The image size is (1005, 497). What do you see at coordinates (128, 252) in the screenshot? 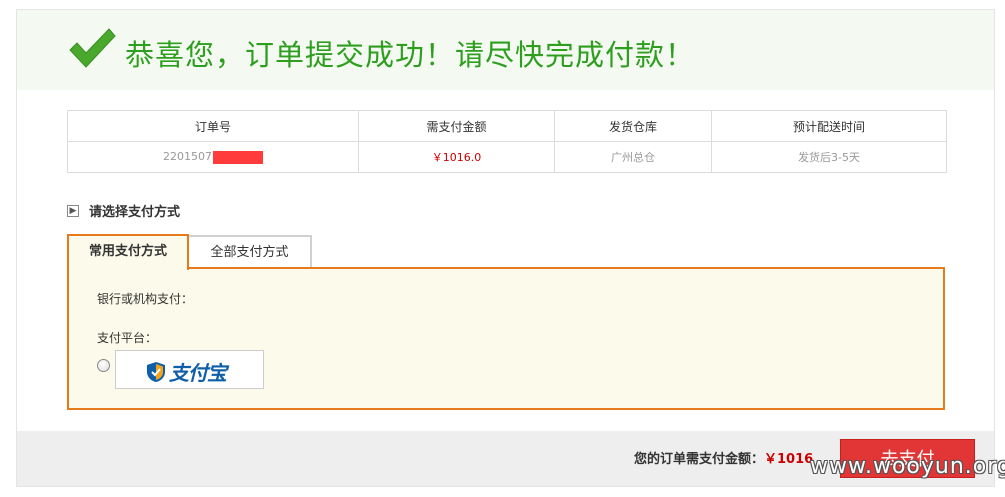
I see `tab-common-payment: 常用支付方式` at bounding box center [128, 252].